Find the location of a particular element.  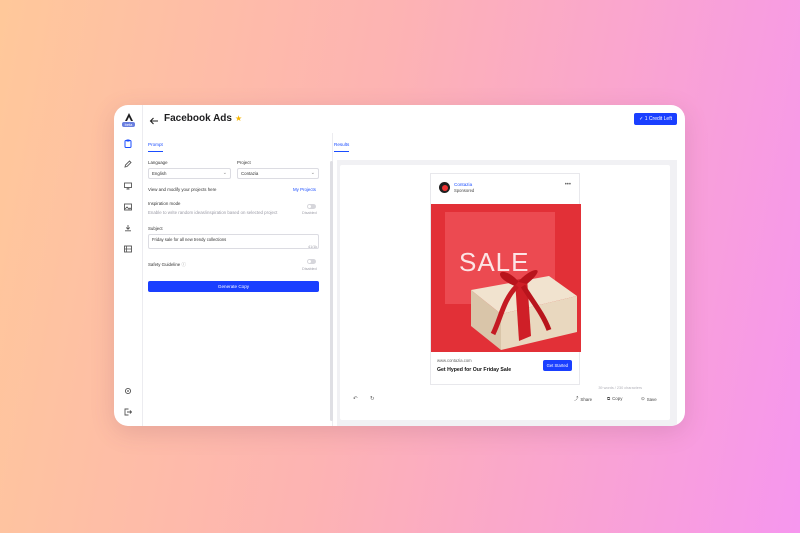

settings-icon is located at coordinates (128, 391).